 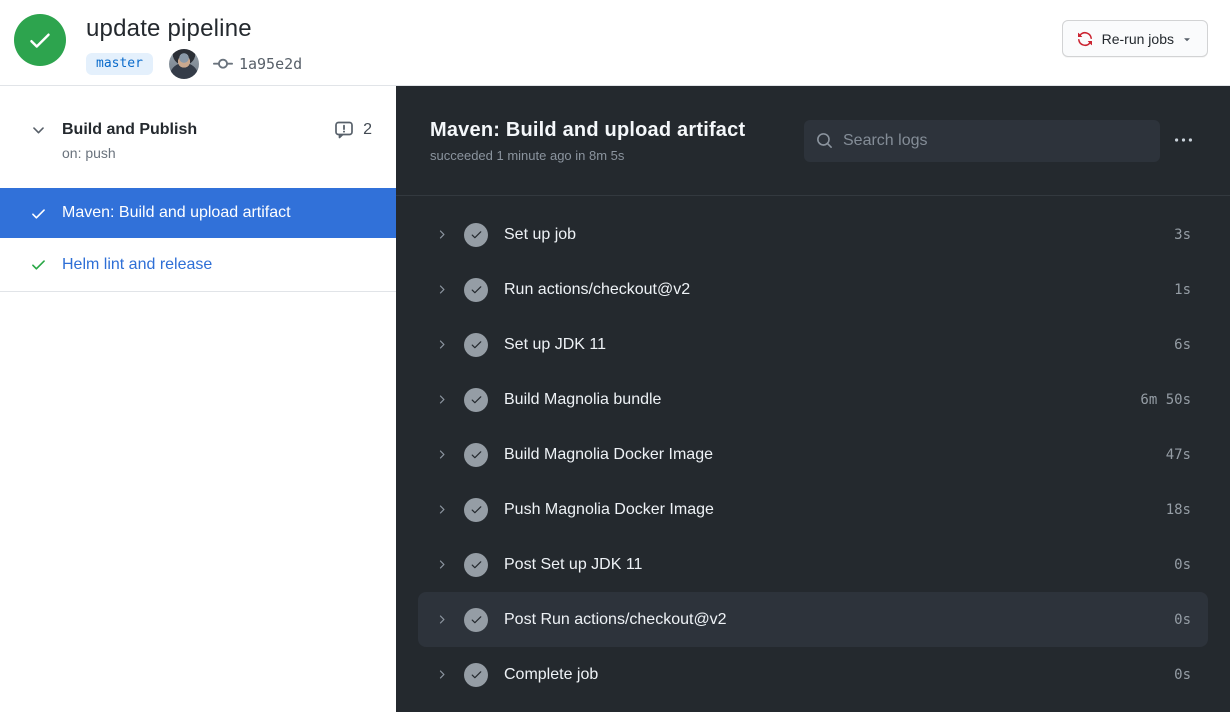 What do you see at coordinates (270, 64) in the screenshot?
I see `commit-sha: 1a95e2d` at bounding box center [270, 64].